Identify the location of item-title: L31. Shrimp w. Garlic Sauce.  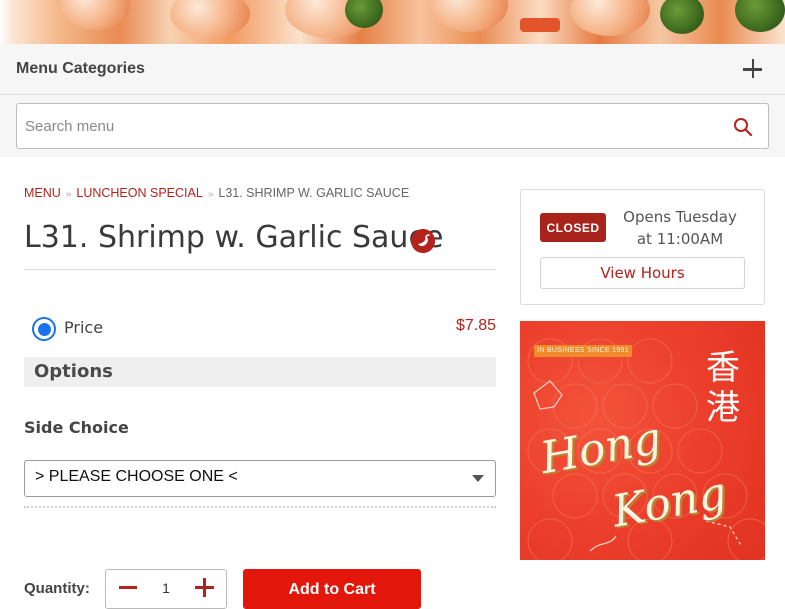
(234, 237).